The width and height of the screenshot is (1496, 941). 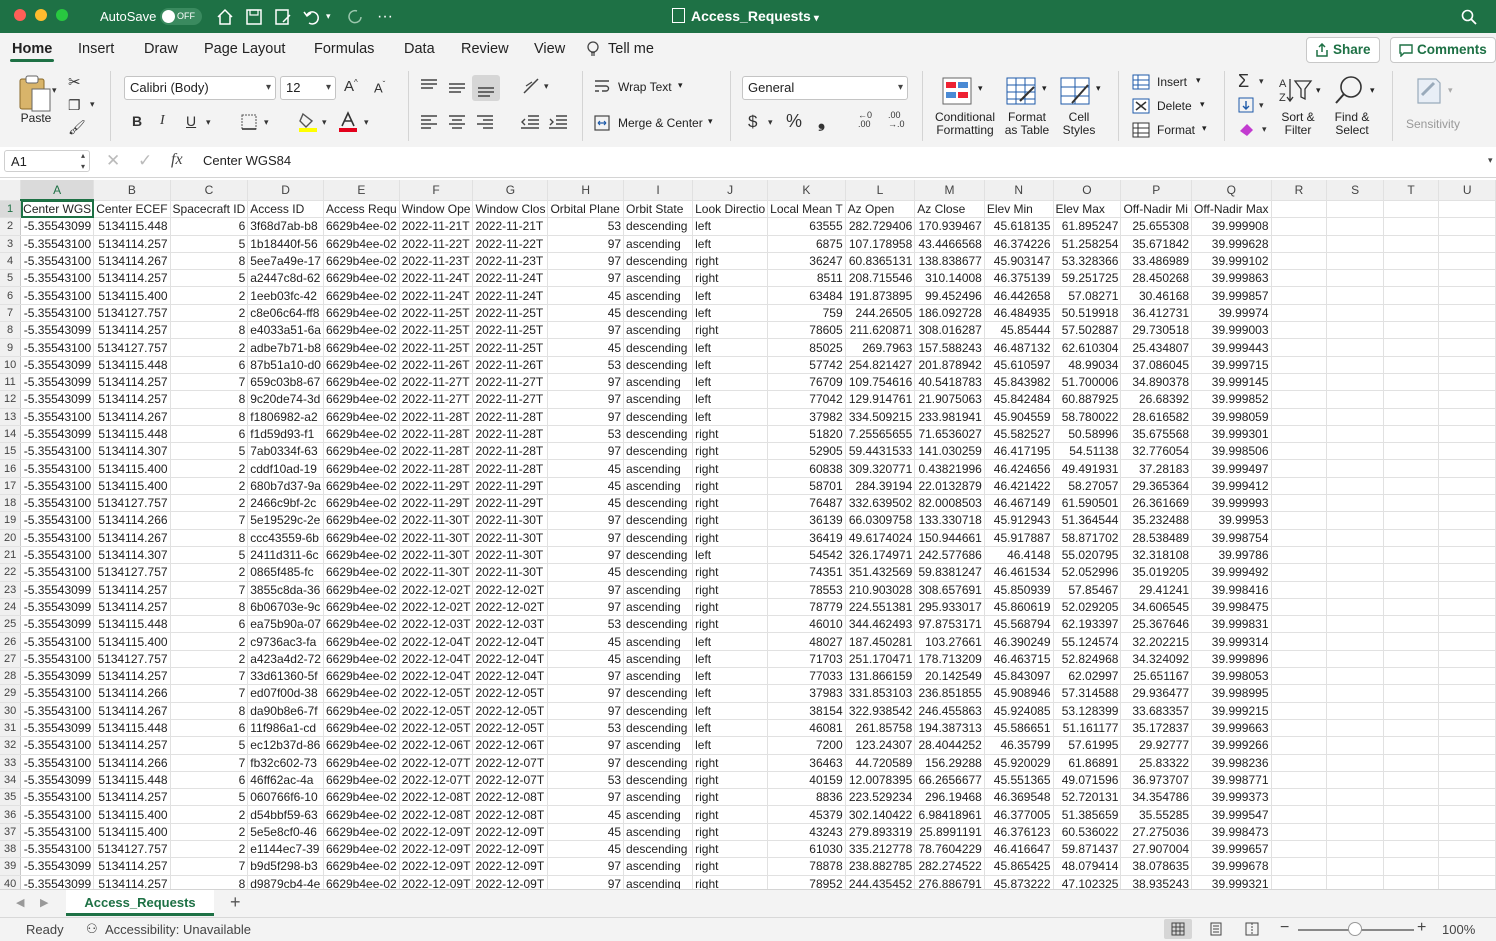 What do you see at coordinates (1264, 129) in the screenshot?
I see `clear-dropdown-icon: ▾` at bounding box center [1264, 129].